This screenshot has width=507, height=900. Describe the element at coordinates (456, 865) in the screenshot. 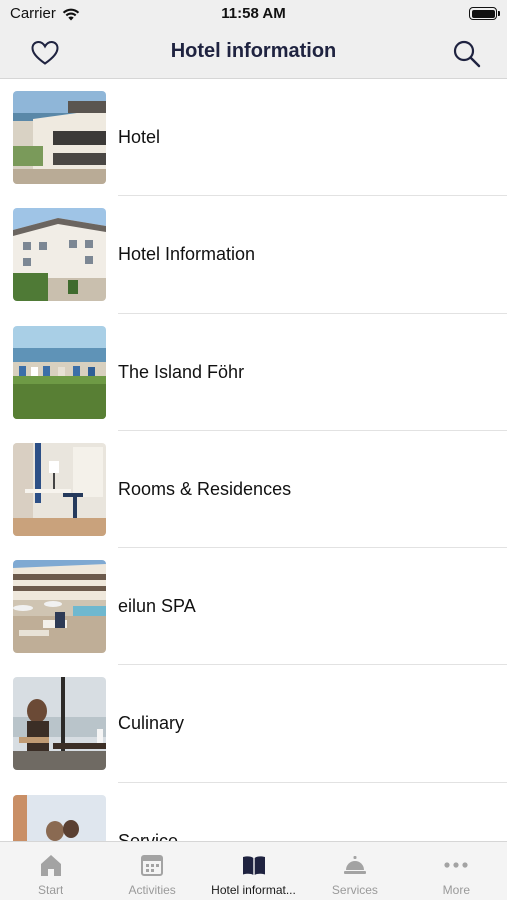

I see `more-dots-icon` at that location.